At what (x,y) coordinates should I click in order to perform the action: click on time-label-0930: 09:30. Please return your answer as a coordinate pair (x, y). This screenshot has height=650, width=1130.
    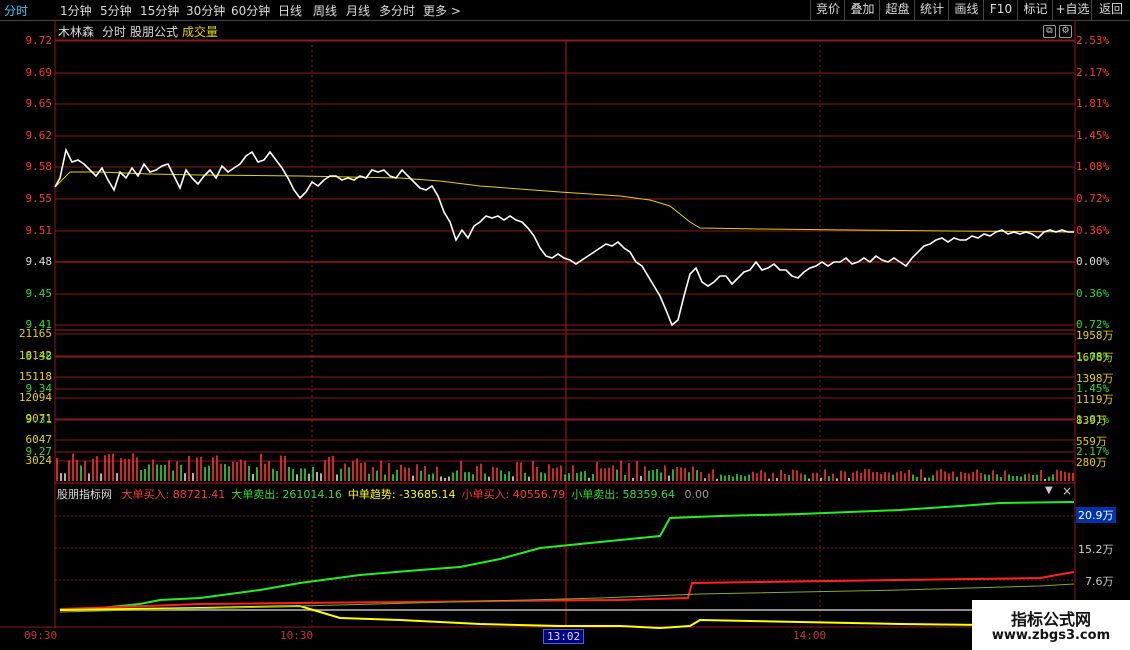
    Looking at the image, I should click on (41, 635).